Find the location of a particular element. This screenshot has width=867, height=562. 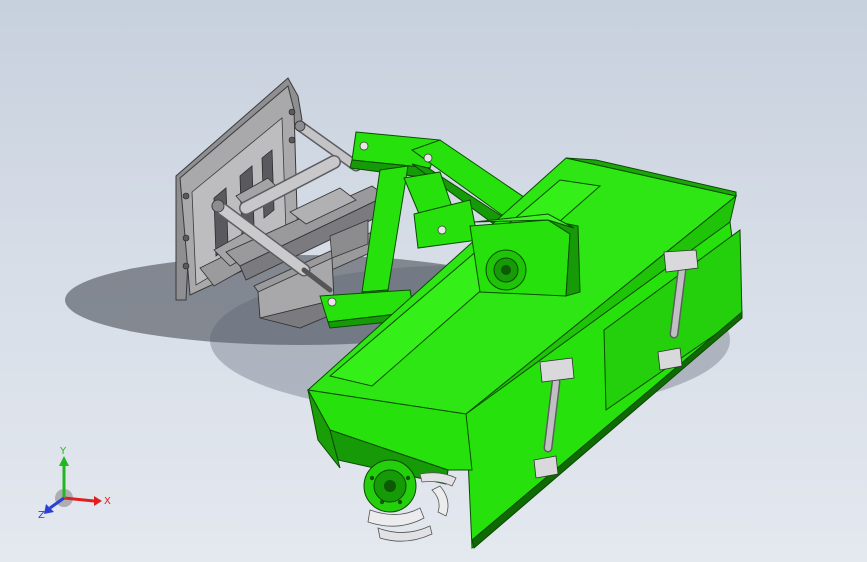

x-axis-label: X is located at coordinates (107, 501).